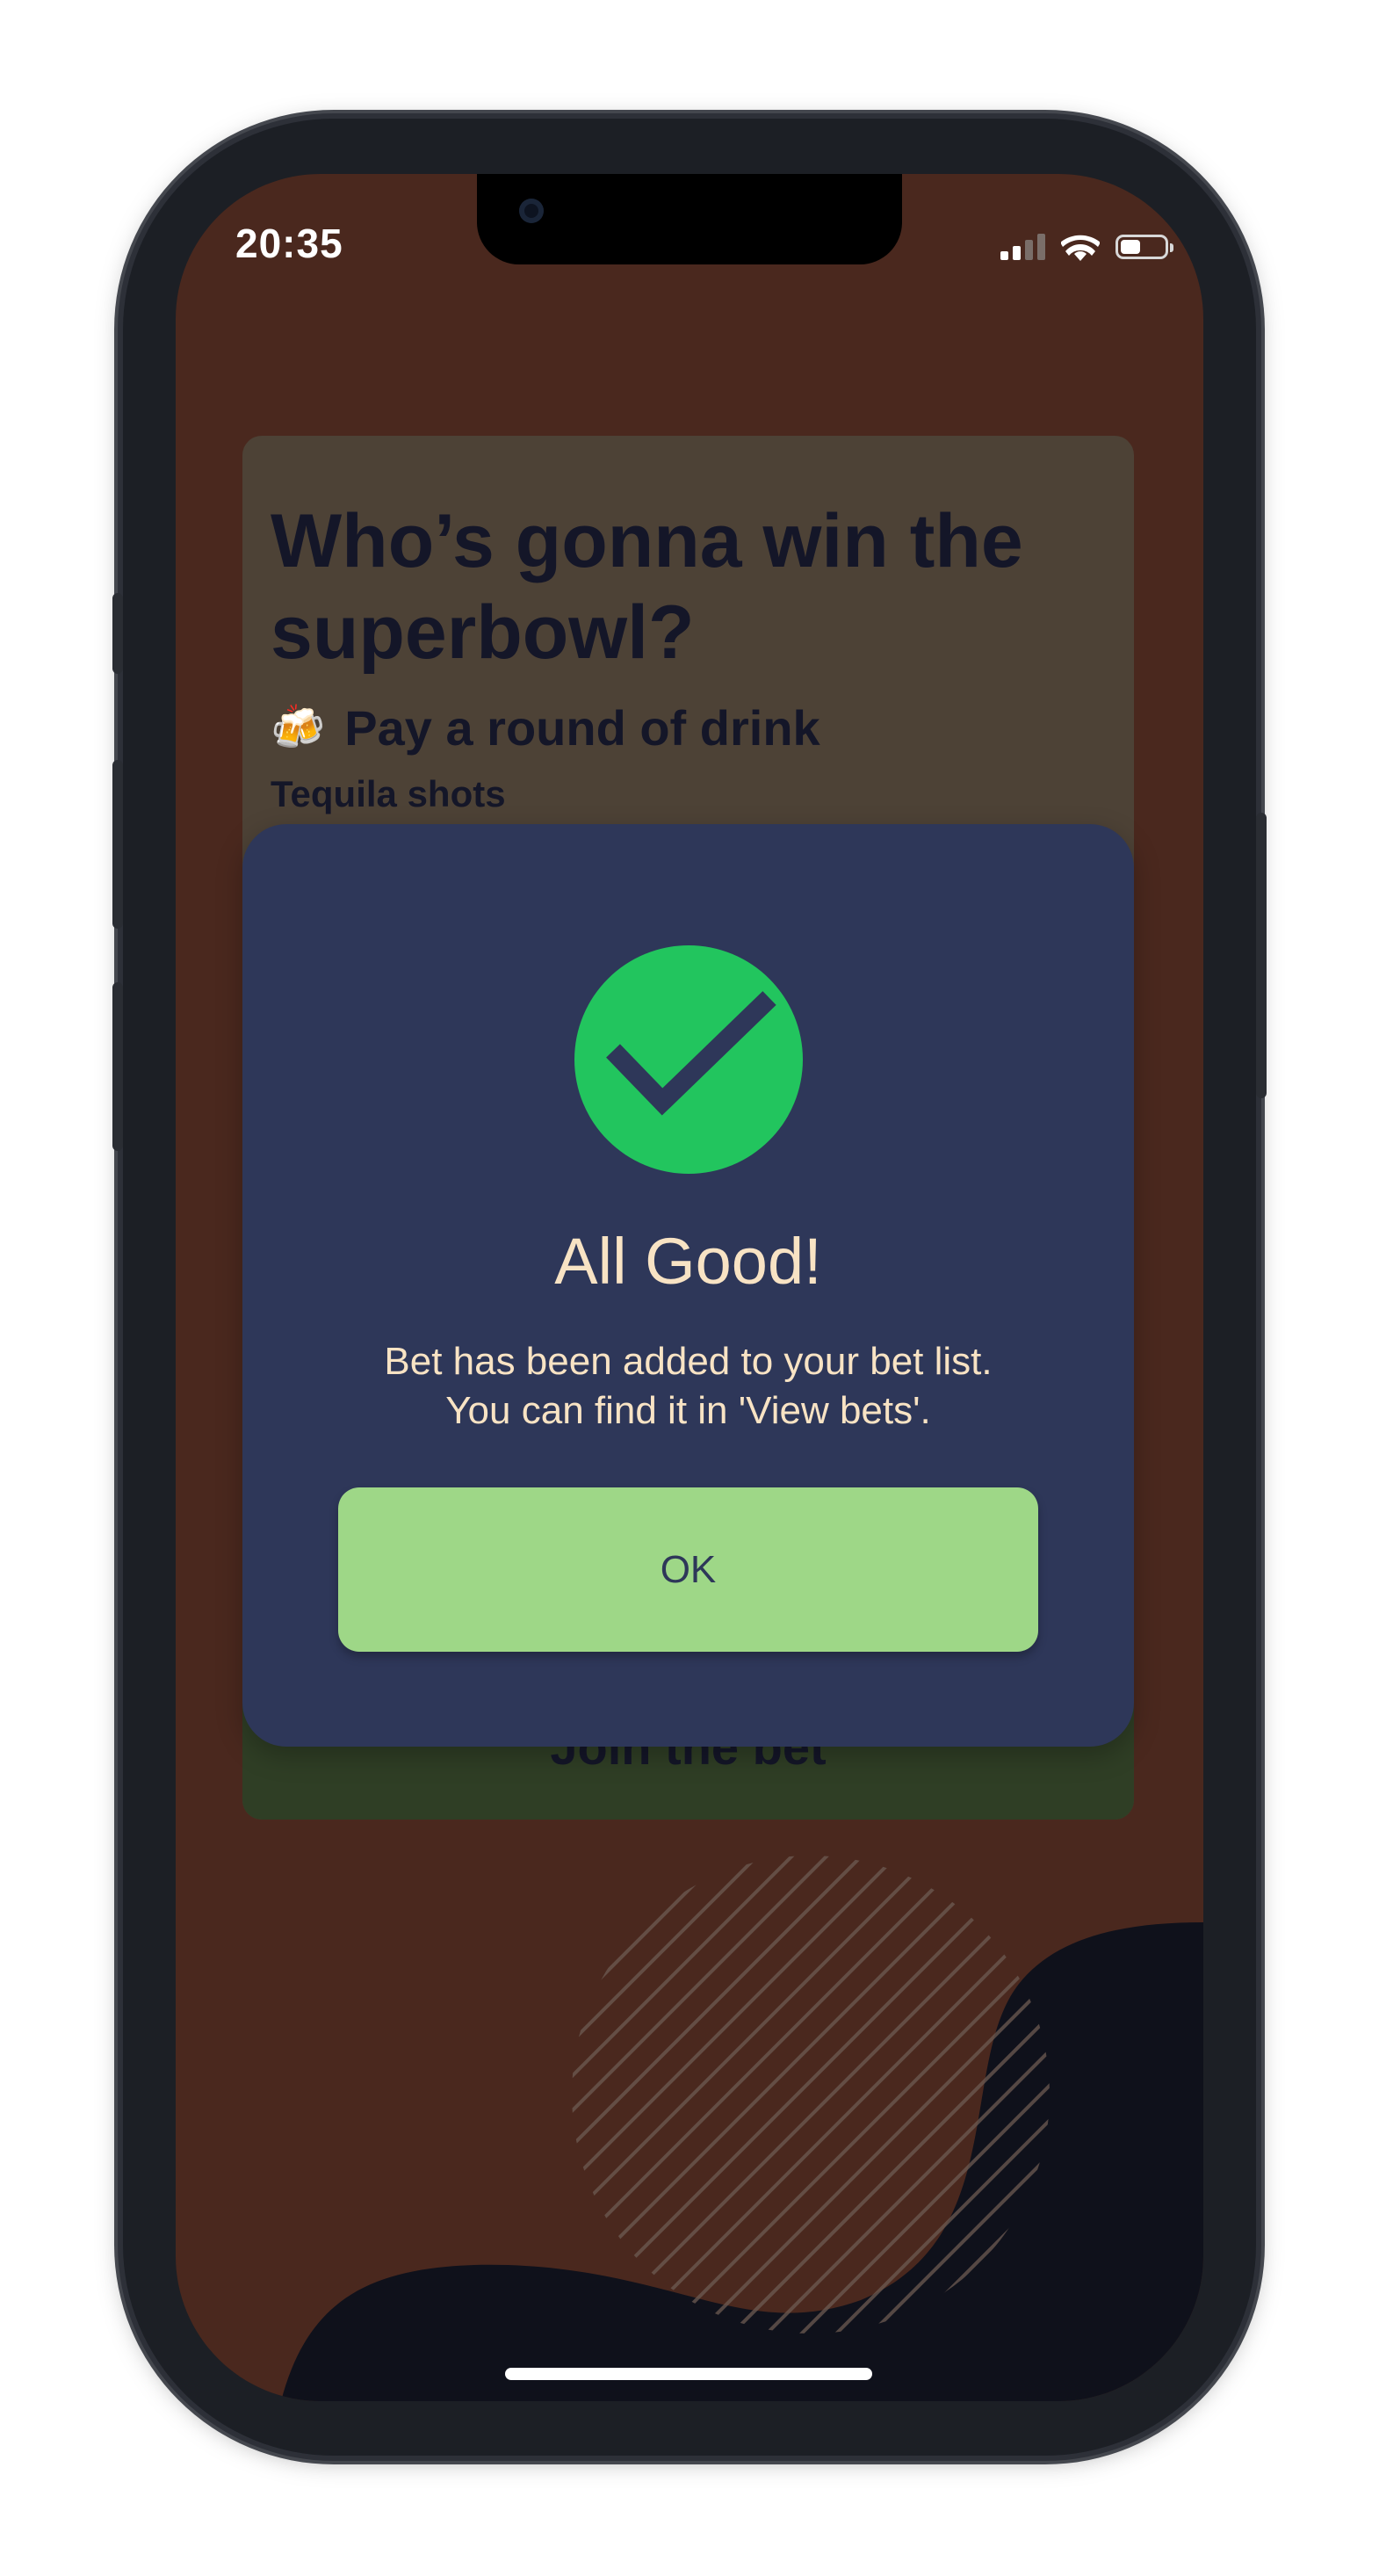  Describe the element at coordinates (689, 219) in the screenshot. I see `notch` at that location.